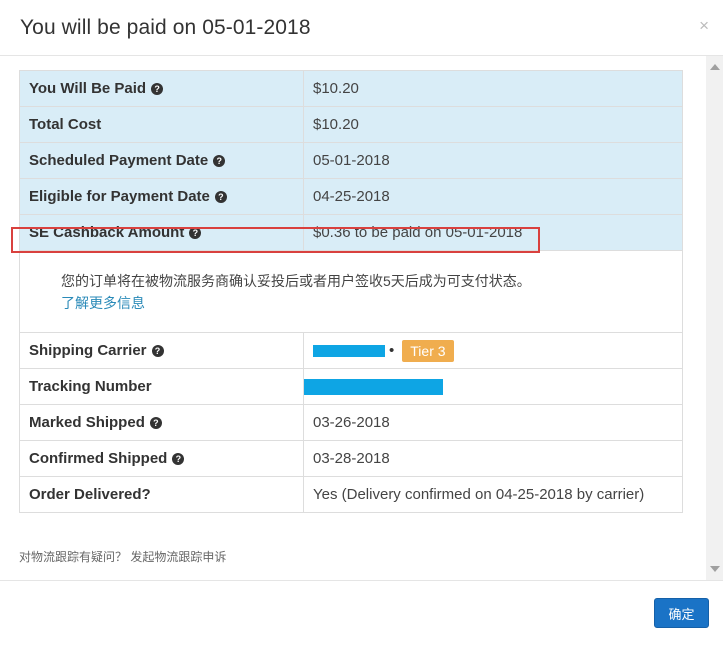  I want to click on confirm-button: 确定, so click(681, 613).